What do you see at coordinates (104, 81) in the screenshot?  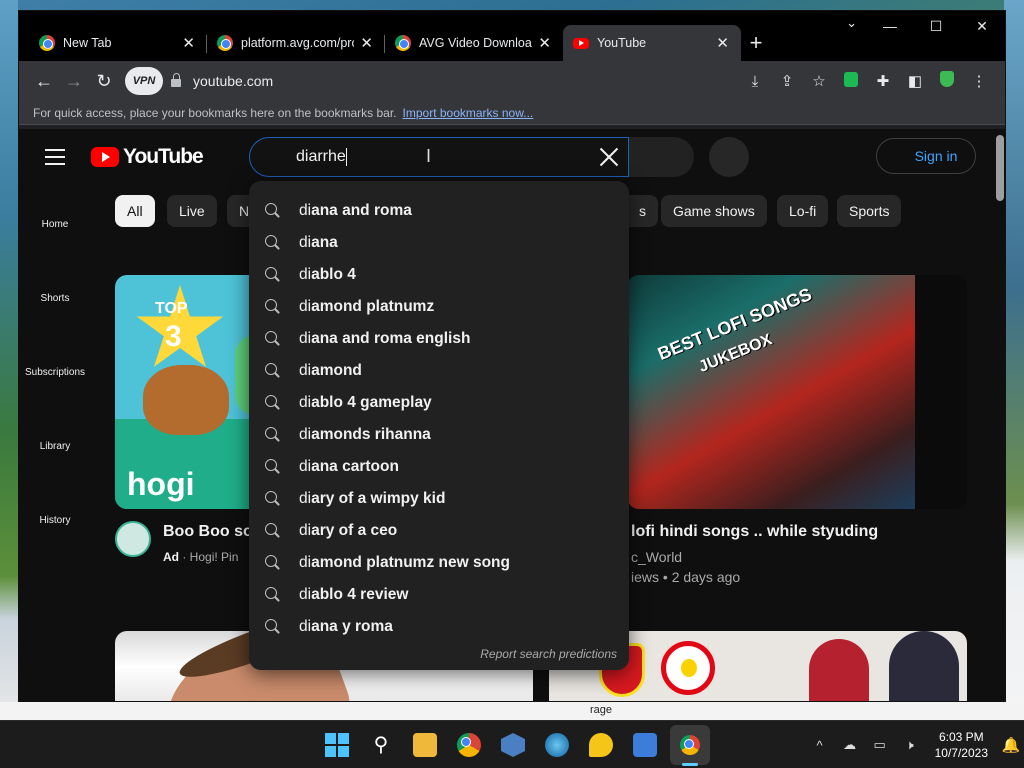 I see `reload-button: ↻` at bounding box center [104, 81].